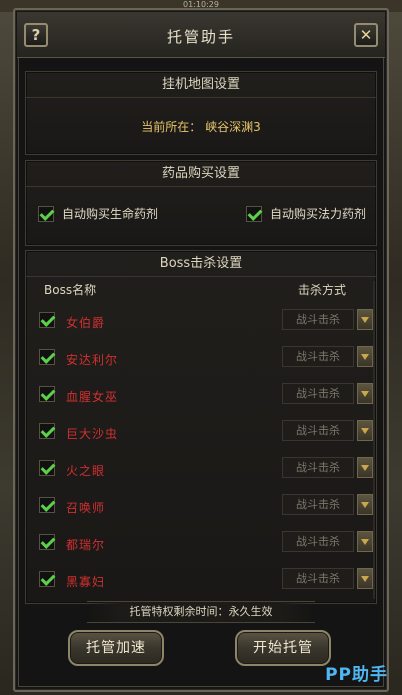 The height and width of the screenshot is (695, 402). What do you see at coordinates (201, 321) in the screenshot?
I see `boss-row: 女伯爵 战斗击杀` at bounding box center [201, 321].